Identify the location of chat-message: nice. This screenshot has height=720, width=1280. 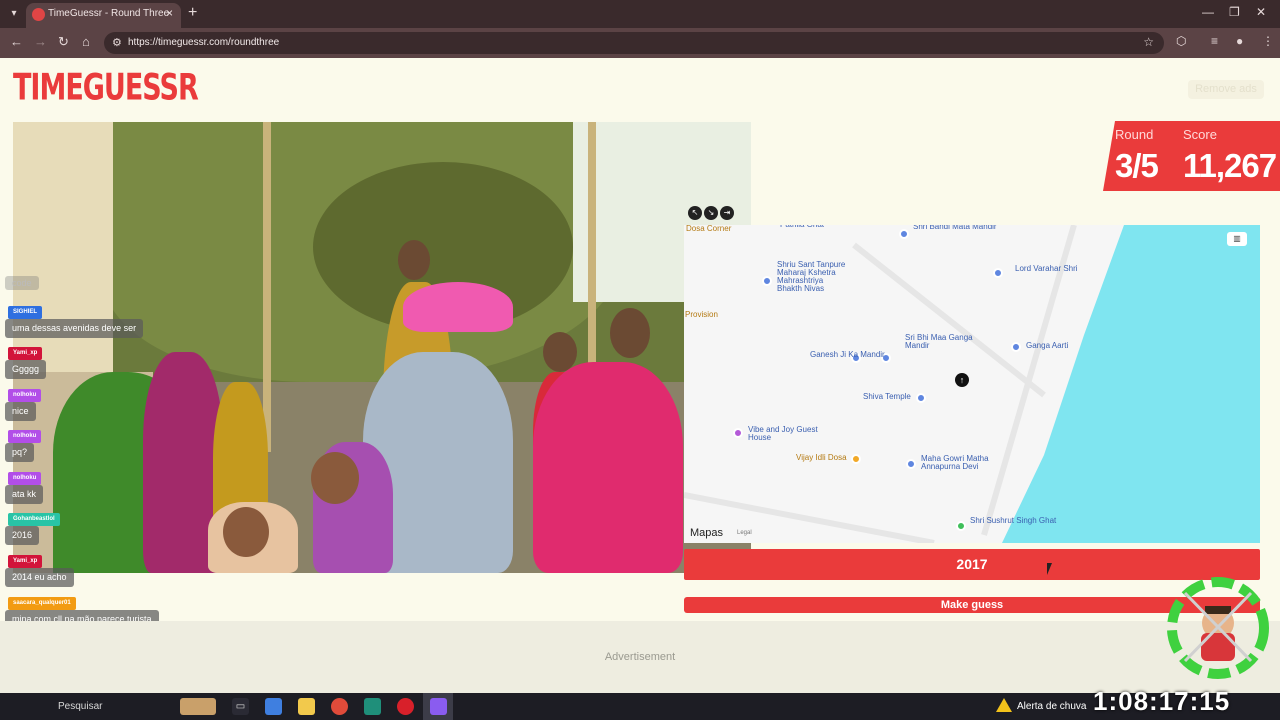
(20, 411).